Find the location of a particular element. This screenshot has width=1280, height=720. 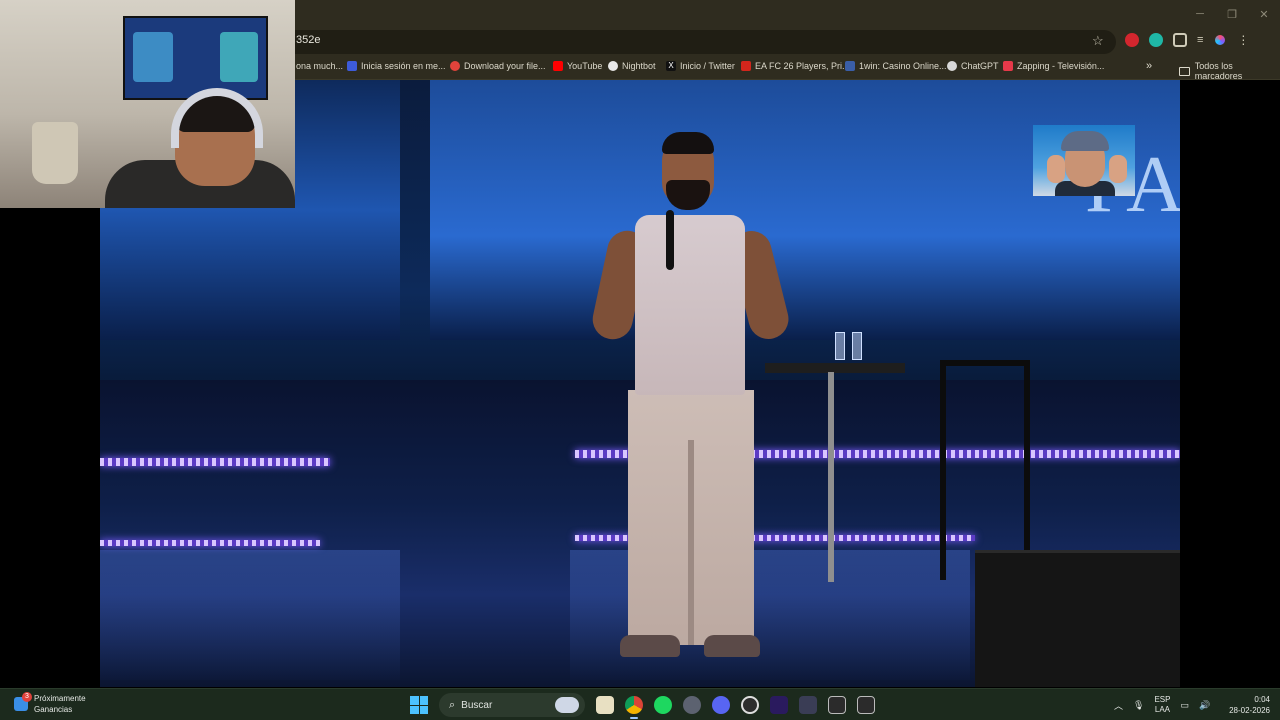

background-monitor is located at coordinates (195, 58).